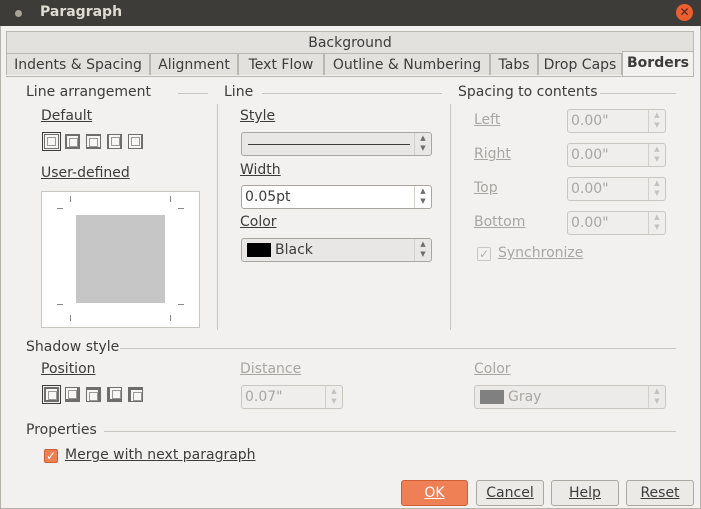  Describe the element at coordinates (114, 141) in the screenshot. I see `preset-box-inner` at that location.